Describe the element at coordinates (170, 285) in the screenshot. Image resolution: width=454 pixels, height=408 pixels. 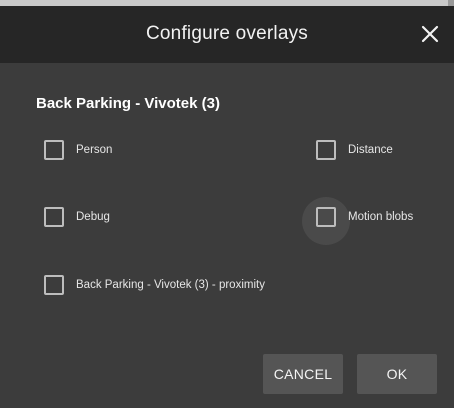
I see `overlay-option-label: Back Parking - Vivotek (3) - proximity` at that location.